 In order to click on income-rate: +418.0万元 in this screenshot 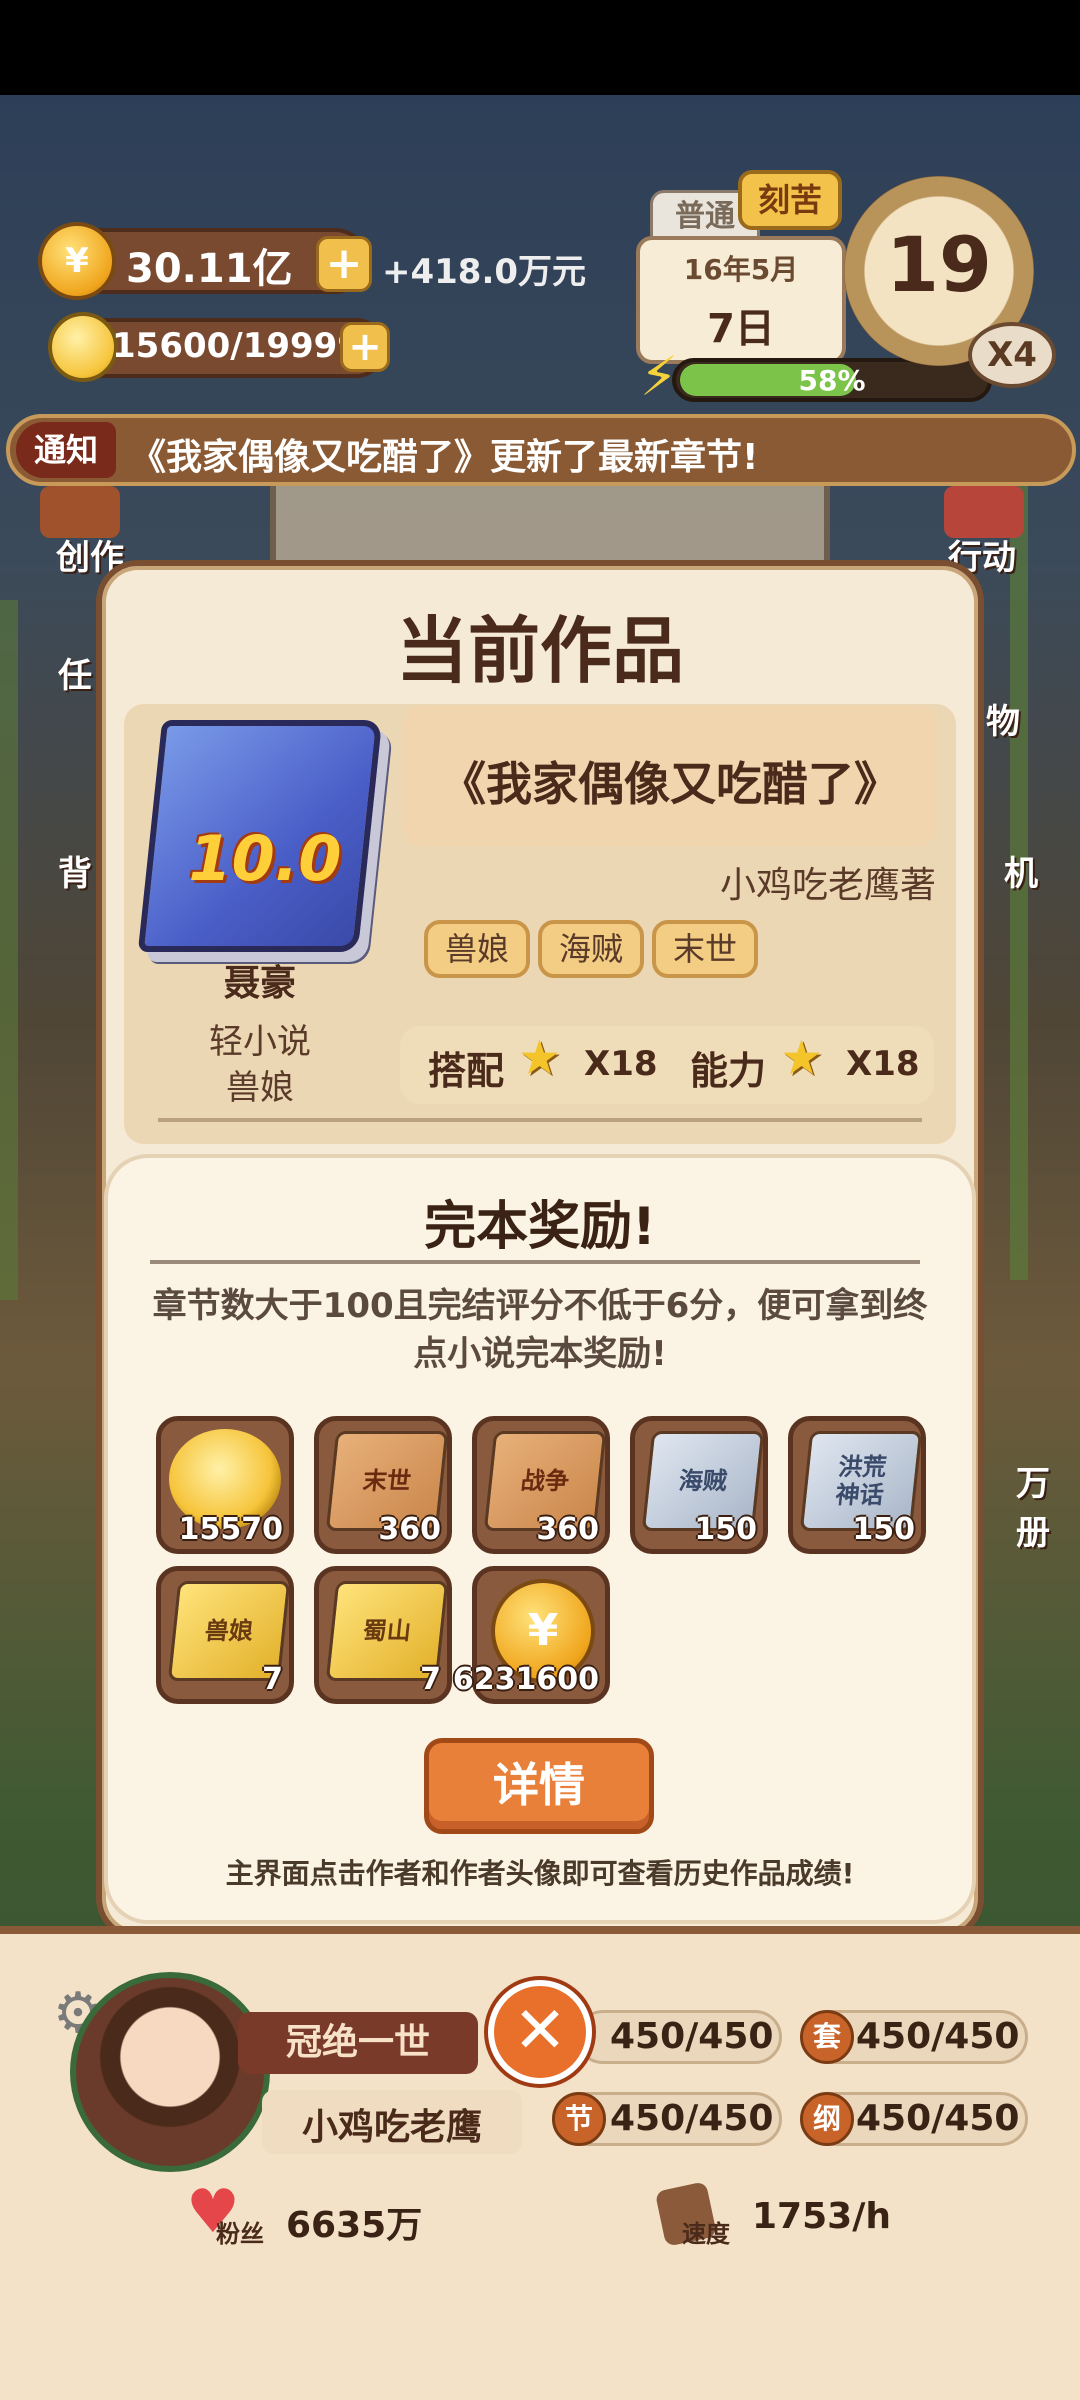, I will do `click(484, 272)`.